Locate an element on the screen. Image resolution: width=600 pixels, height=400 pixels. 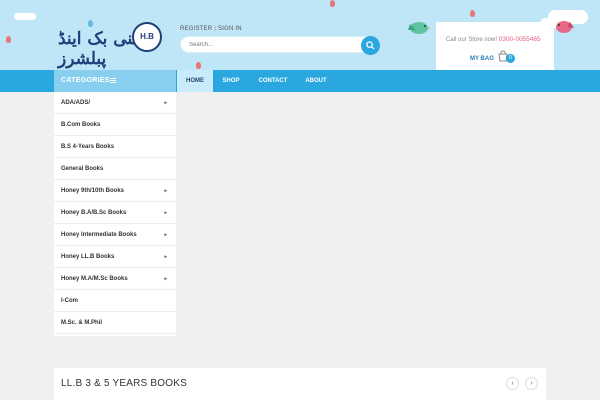
sidebar-item-bs-4-years-books: B.S 4-Years Books is located at coordinates (115, 147).